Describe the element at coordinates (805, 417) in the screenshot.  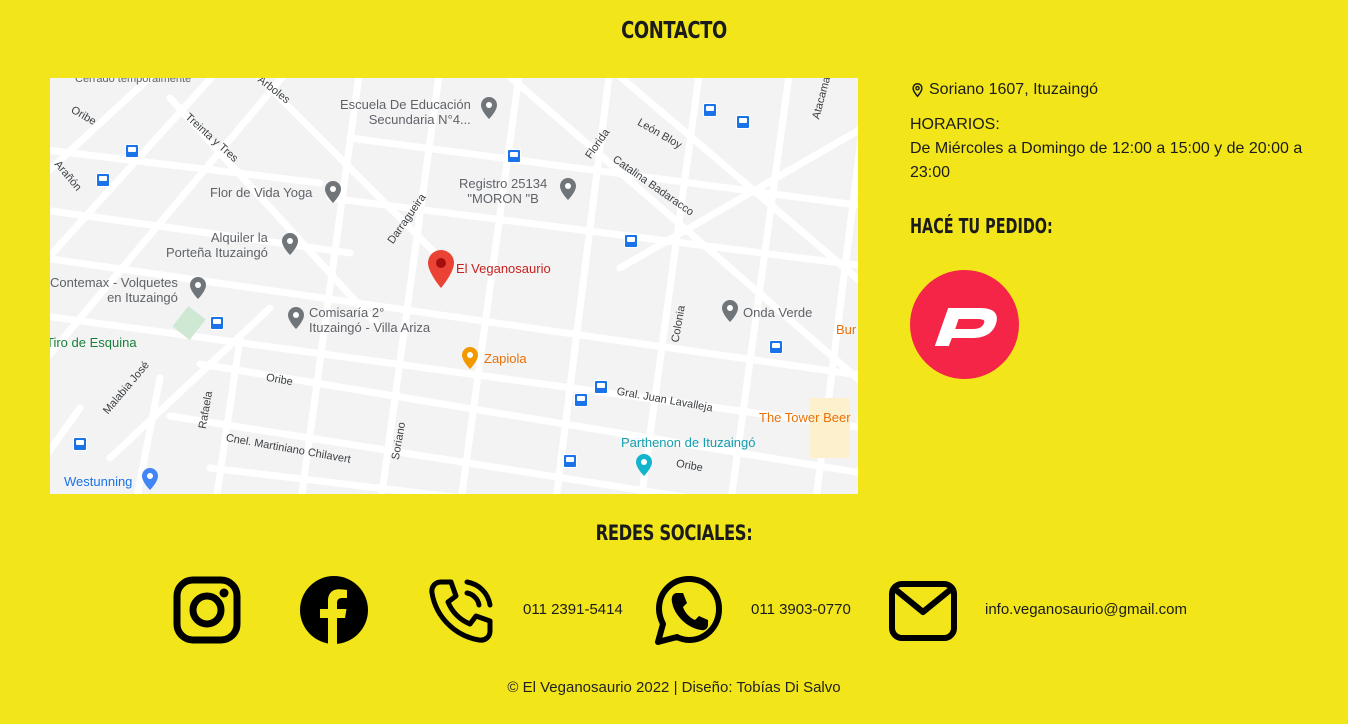
I see `map-place-tower-beer: The Tower Beer` at that location.